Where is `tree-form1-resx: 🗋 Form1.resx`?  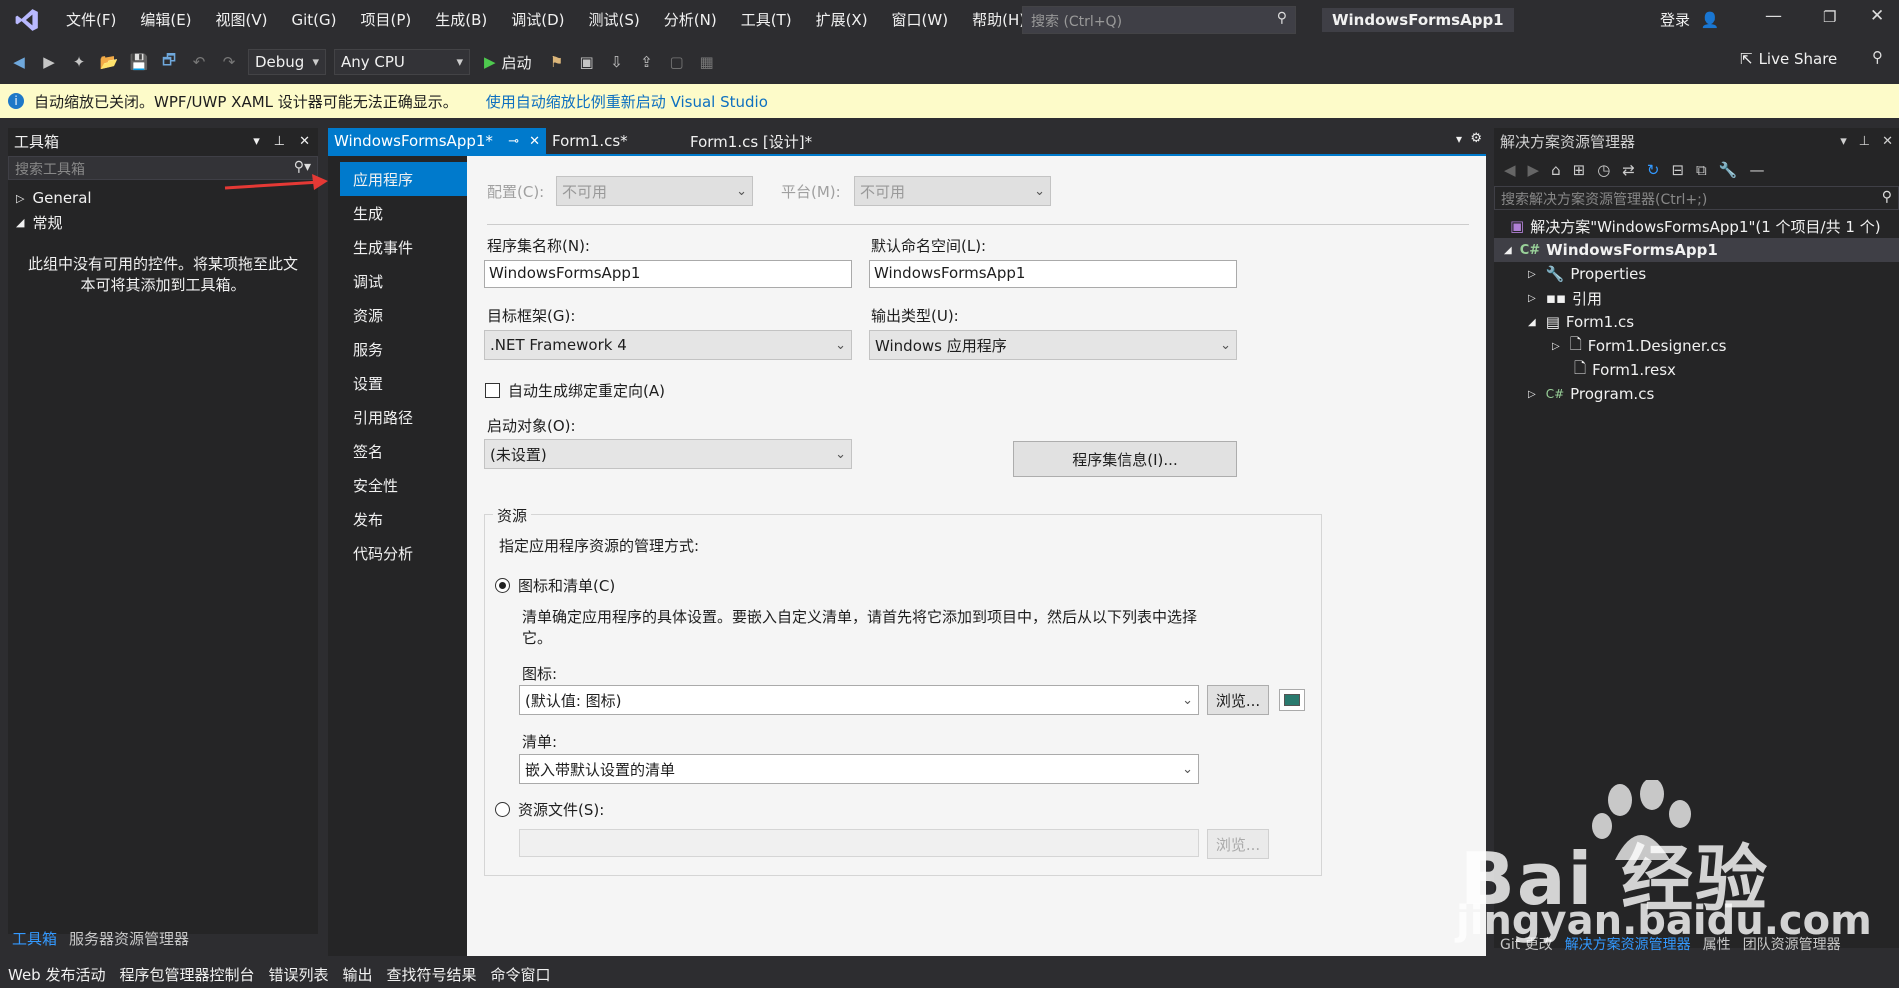
tree-form1-resx: 🗋 Form1.resx is located at coordinates (1696, 370).